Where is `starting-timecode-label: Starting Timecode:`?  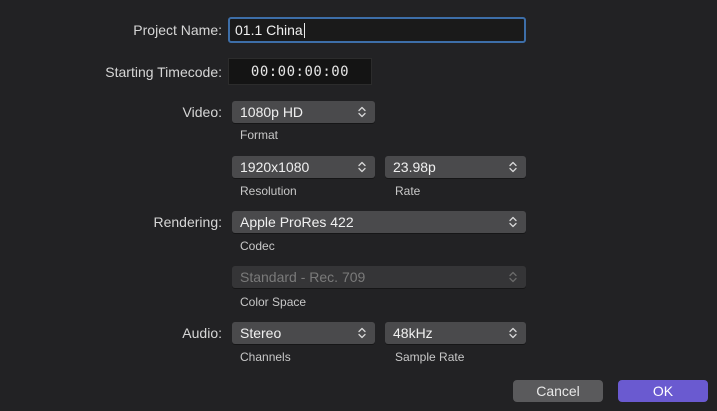 starting-timecode-label: Starting Timecode: is located at coordinates (163, 72).